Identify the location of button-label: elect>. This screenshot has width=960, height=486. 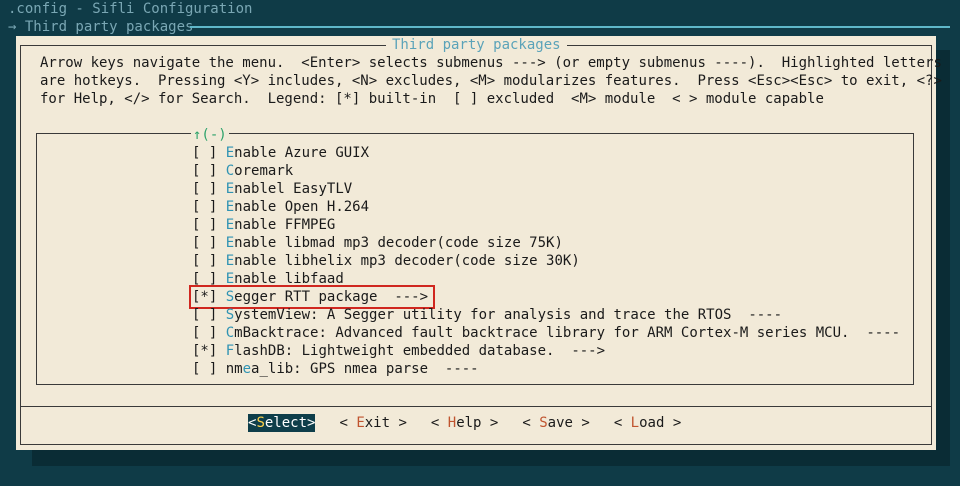
(290, 423).